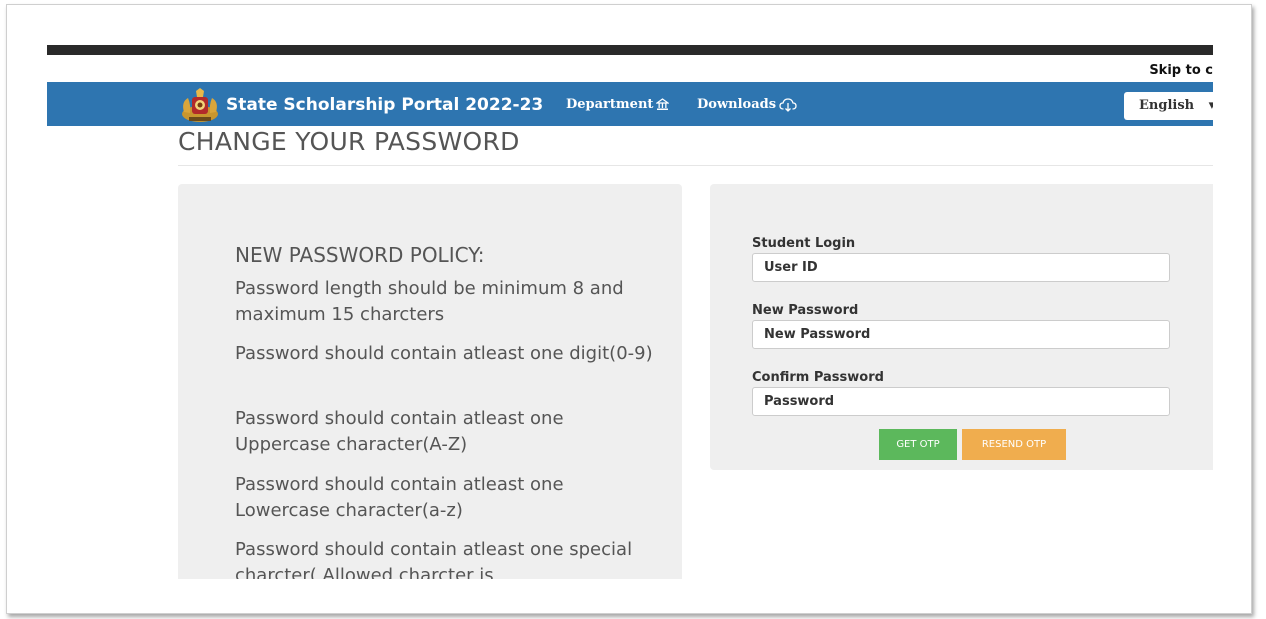 The height and width of the screenshot is (619, 1266). I want to click on resend-otp-button: RESEND OTP, so click(1014, 444).